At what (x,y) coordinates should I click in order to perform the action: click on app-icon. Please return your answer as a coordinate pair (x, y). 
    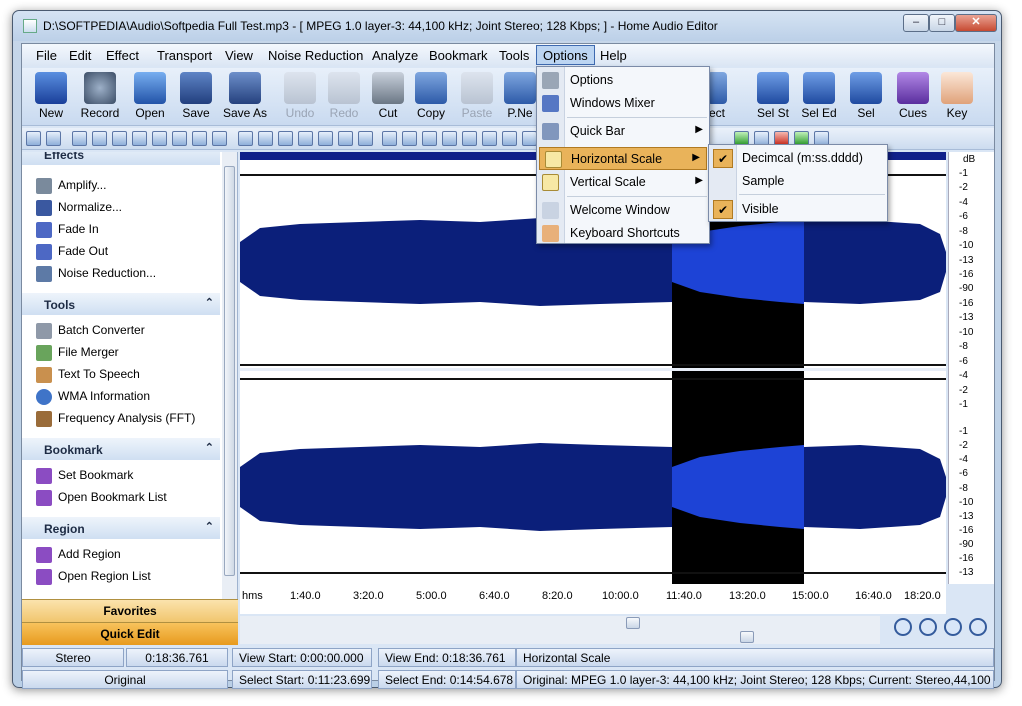
    Looking at the image, I should click on (30, 26).